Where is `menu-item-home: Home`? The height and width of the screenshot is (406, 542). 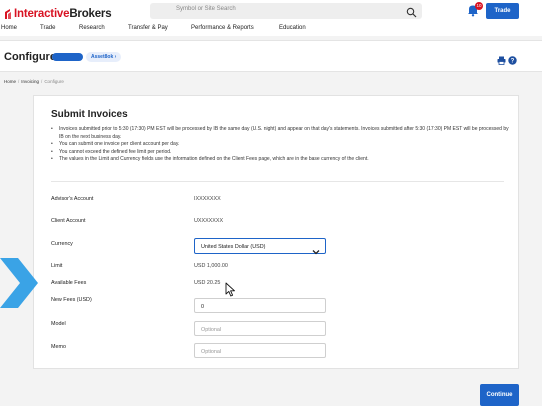 menu-item-home: Home is located at coordinates (9, 28).